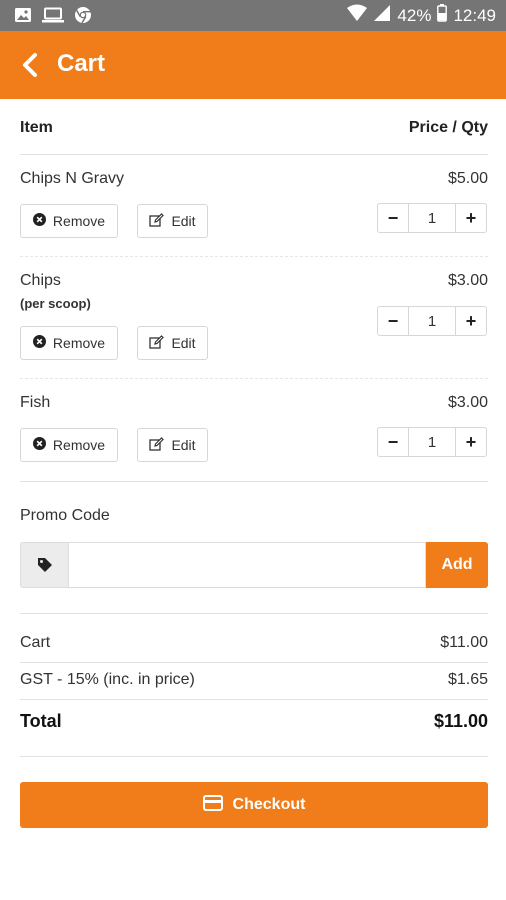 The height and width of the screenshot is (900, 506). I want to click on status-bar-right: 42% 12:49, so click(421, 15).